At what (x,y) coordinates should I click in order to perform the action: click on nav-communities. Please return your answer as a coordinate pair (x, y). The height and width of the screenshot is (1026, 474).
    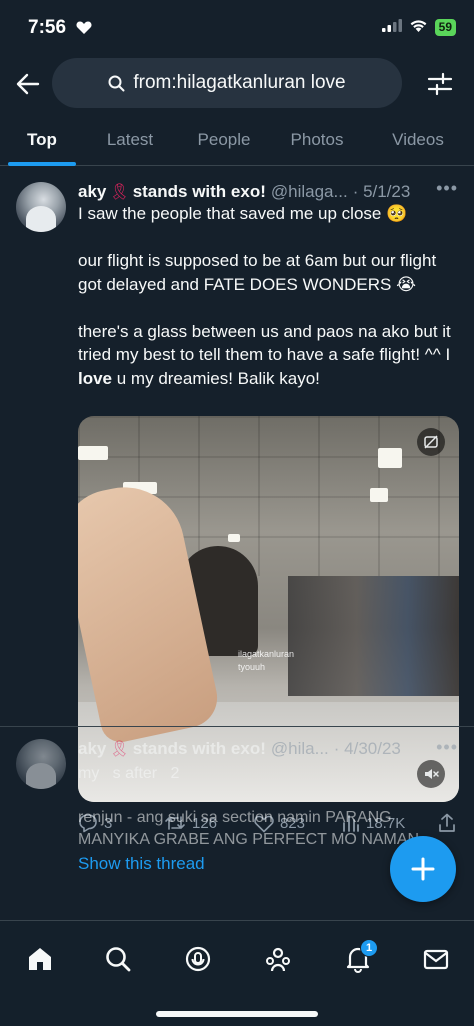
    Looking at the image, I should click on (278, 959).